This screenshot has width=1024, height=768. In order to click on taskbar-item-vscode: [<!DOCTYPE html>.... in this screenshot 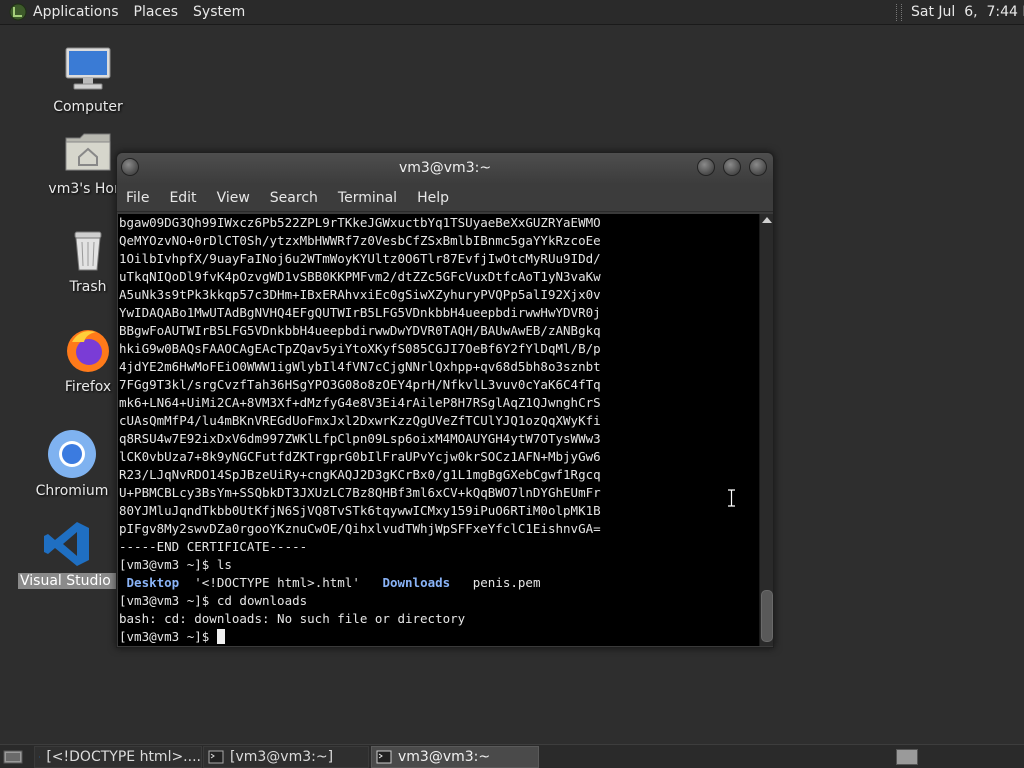, I will do `click(118, 757)`.